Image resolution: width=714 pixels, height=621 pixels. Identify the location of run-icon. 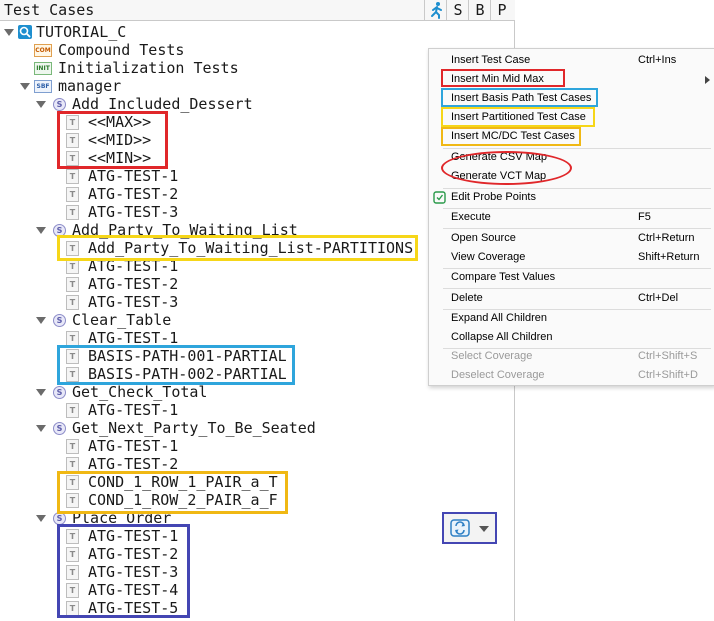
(435, 10).